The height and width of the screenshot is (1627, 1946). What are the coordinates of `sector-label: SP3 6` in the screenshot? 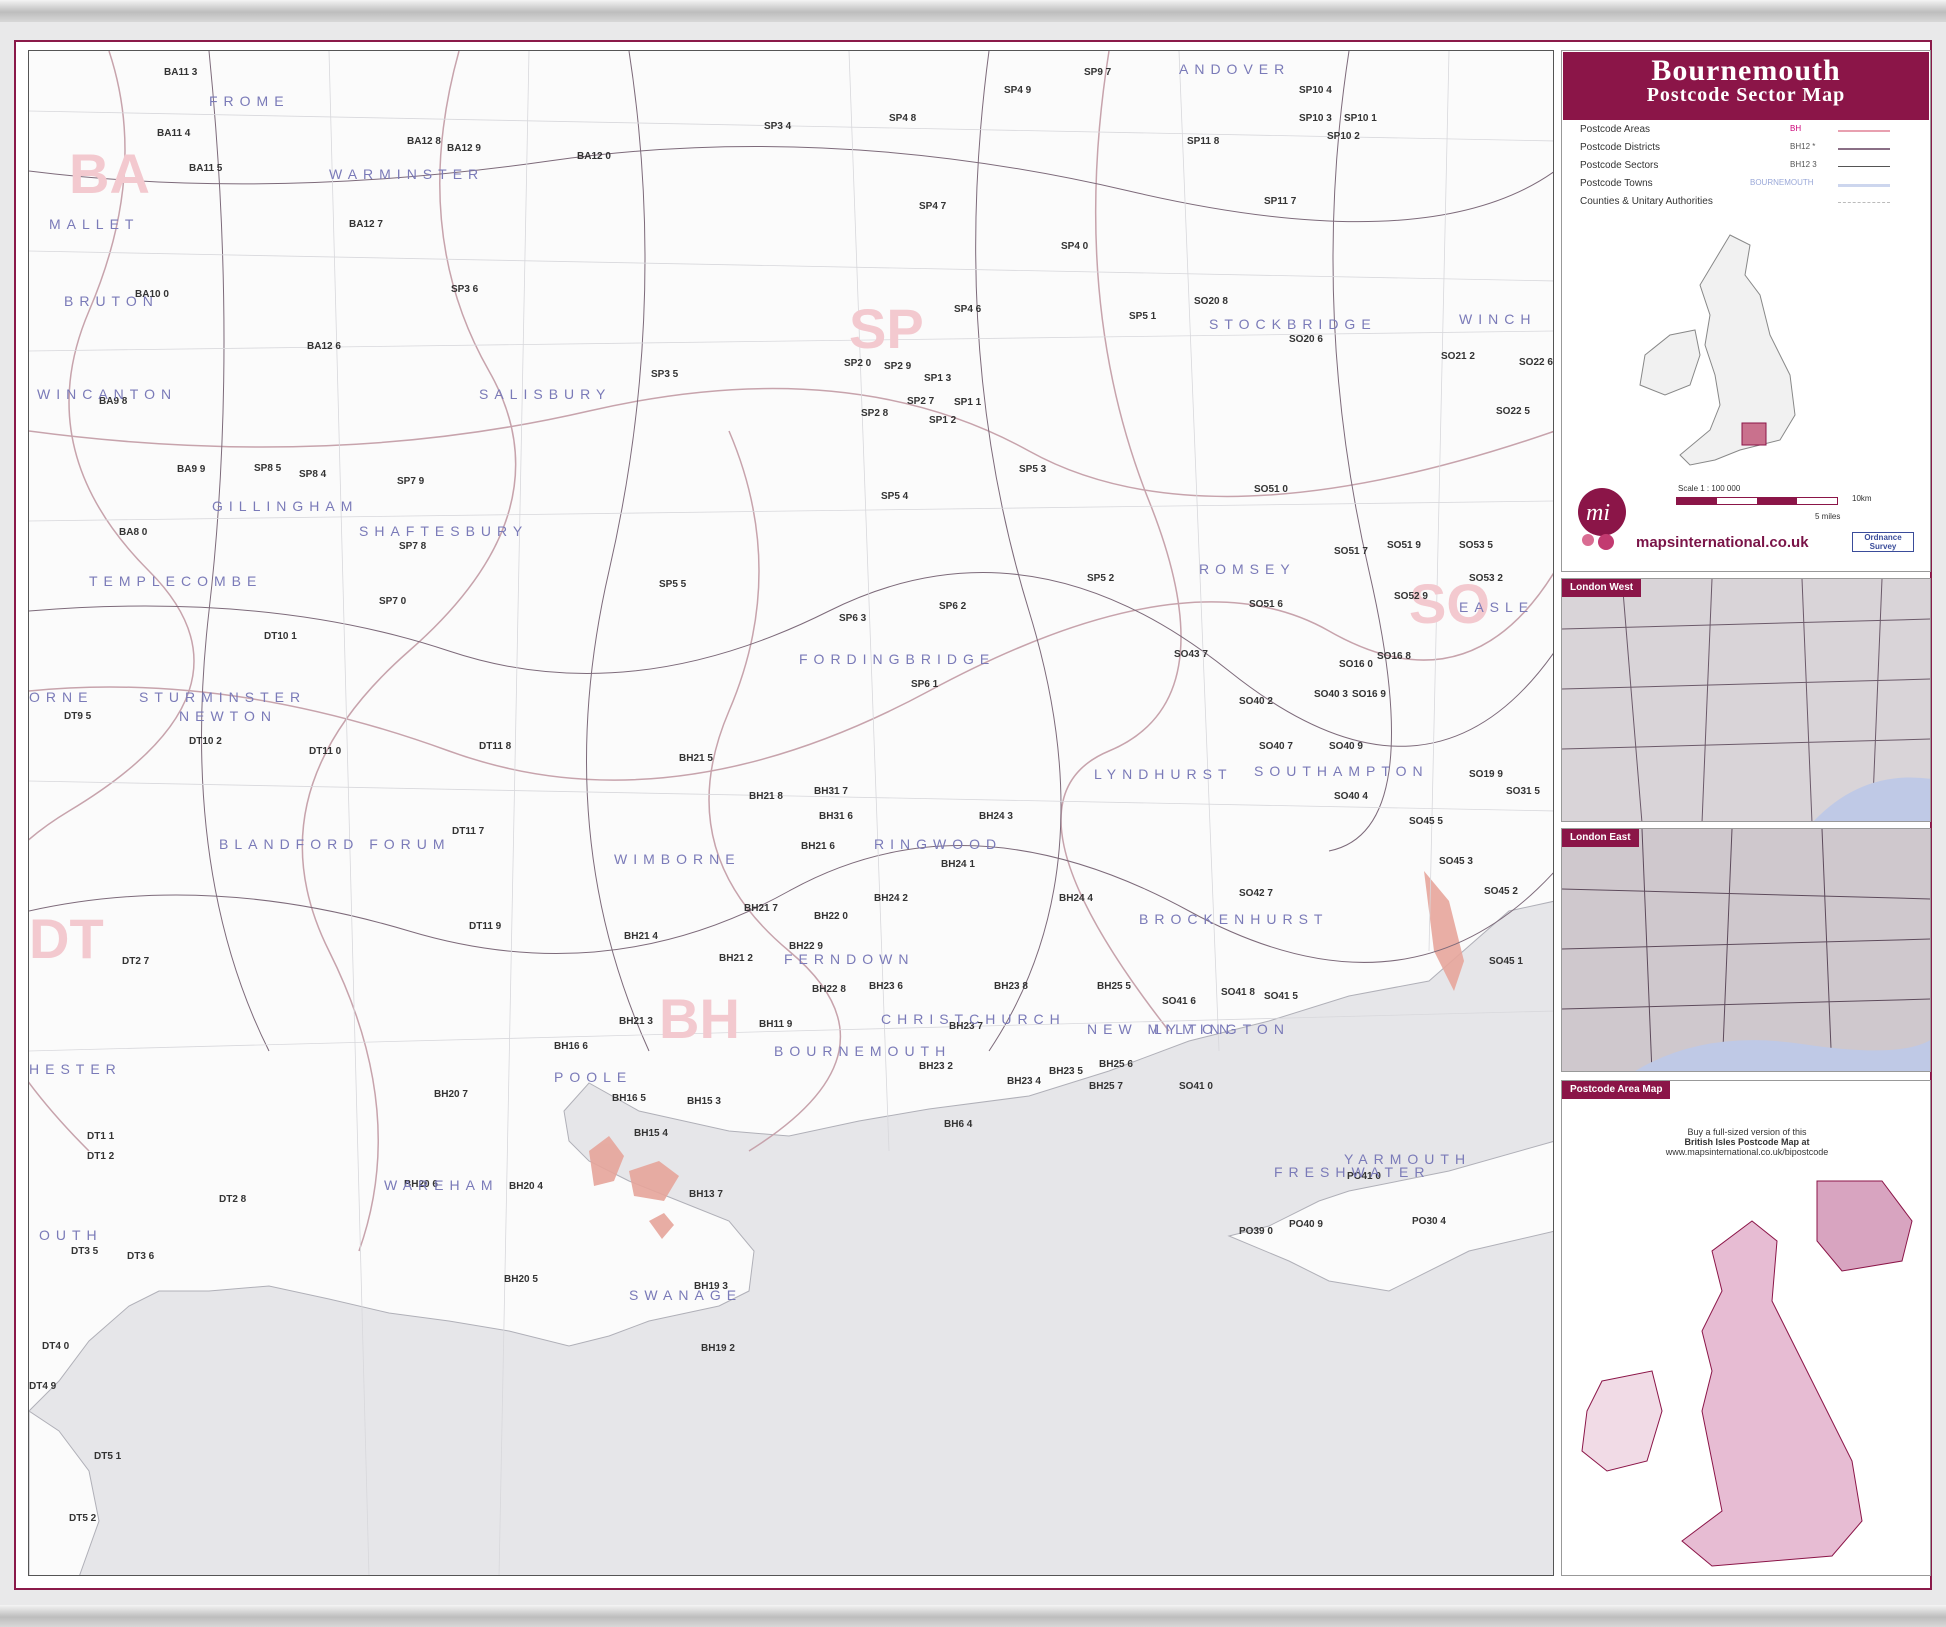 It's located at (465, 289).